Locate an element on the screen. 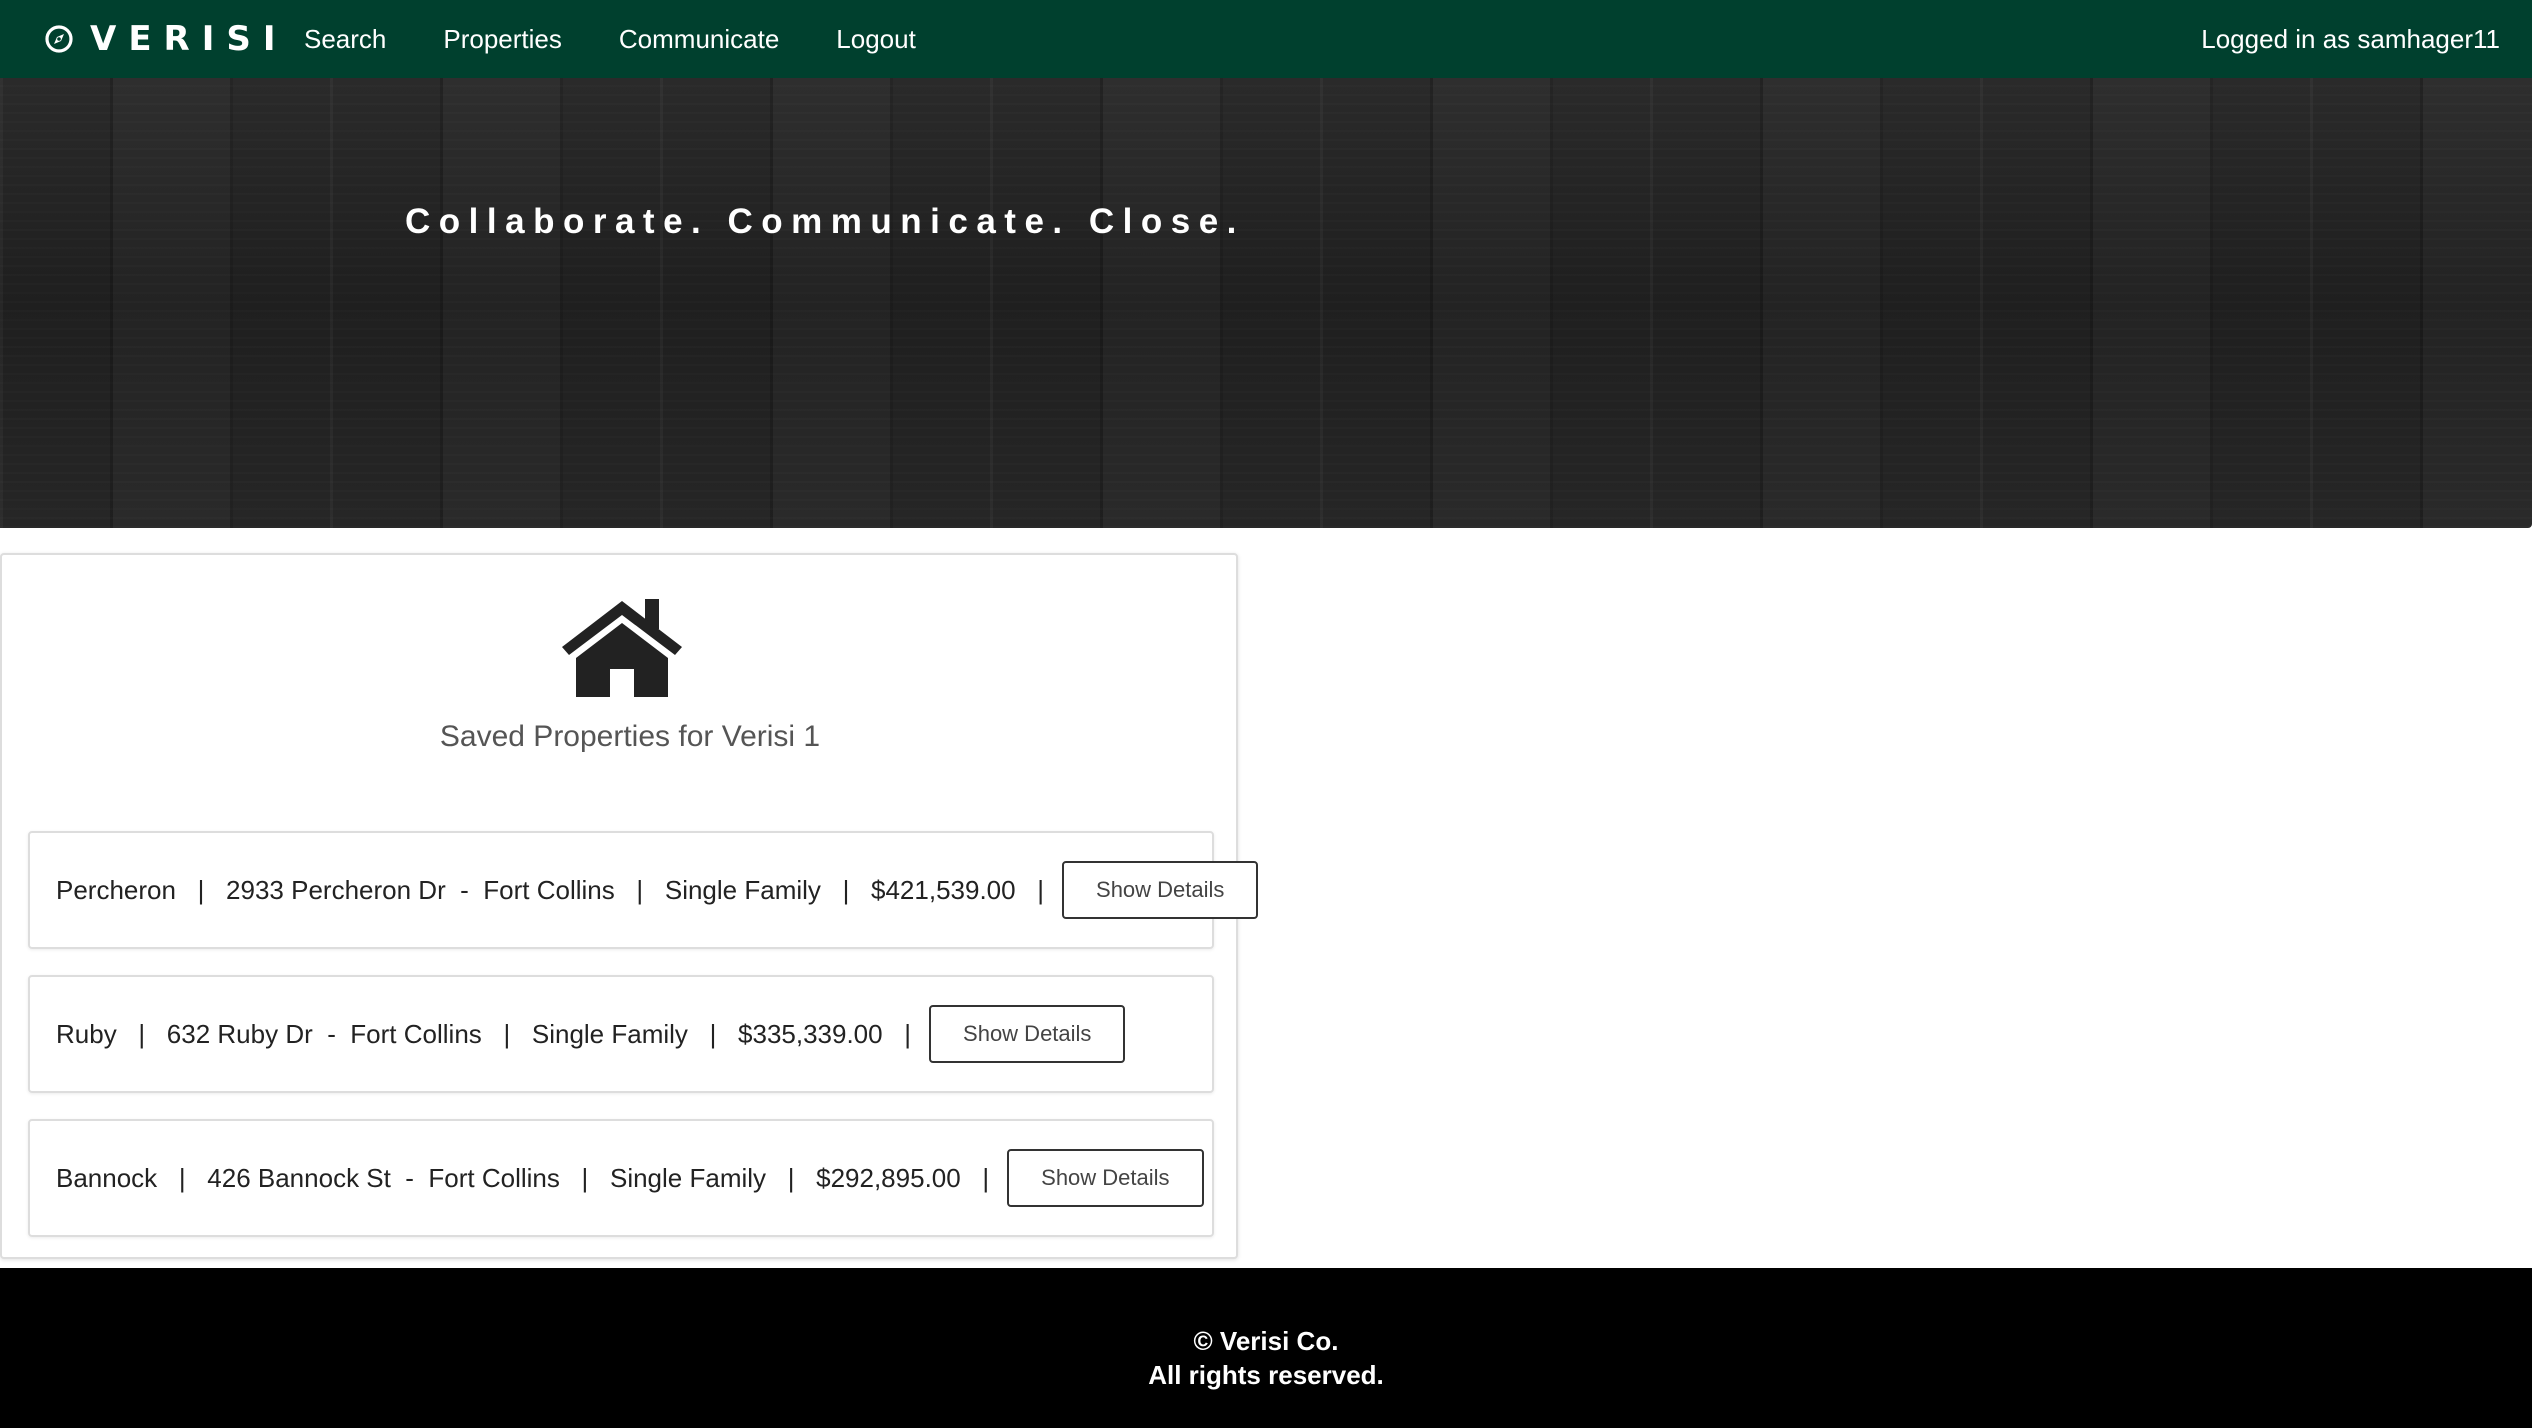  brand-logo: VERISI is located at coordinates (166, 39).